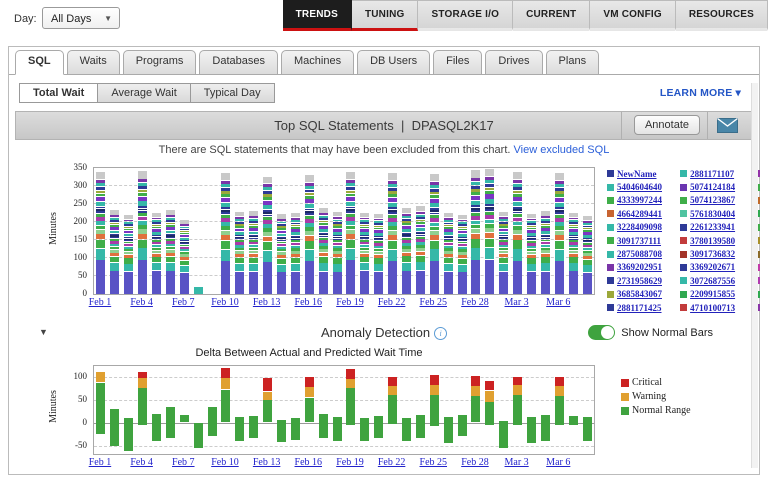  I want to click on legend-label-link: 2881171425, so click(639, 308).